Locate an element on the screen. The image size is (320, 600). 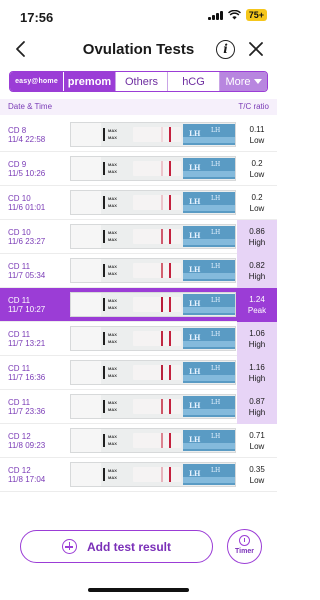
wifi-icon is located at coordinates (234, 15).